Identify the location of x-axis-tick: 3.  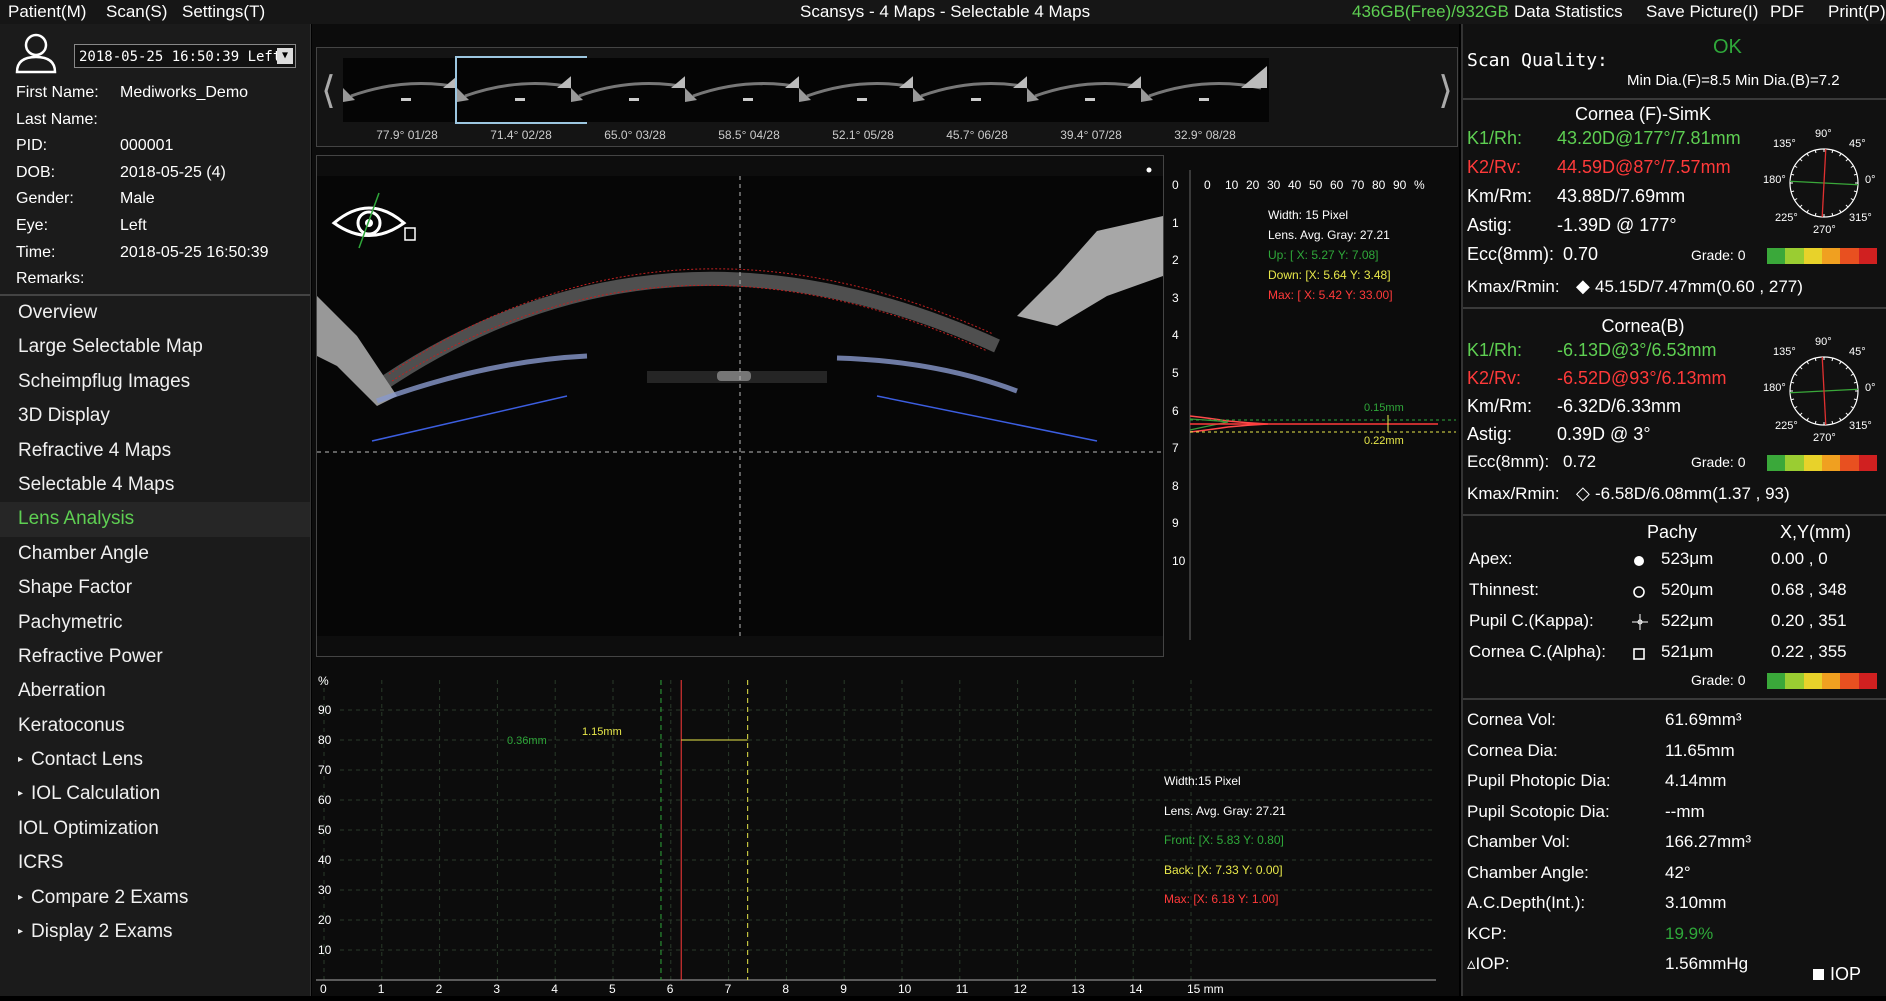
(497, 989).